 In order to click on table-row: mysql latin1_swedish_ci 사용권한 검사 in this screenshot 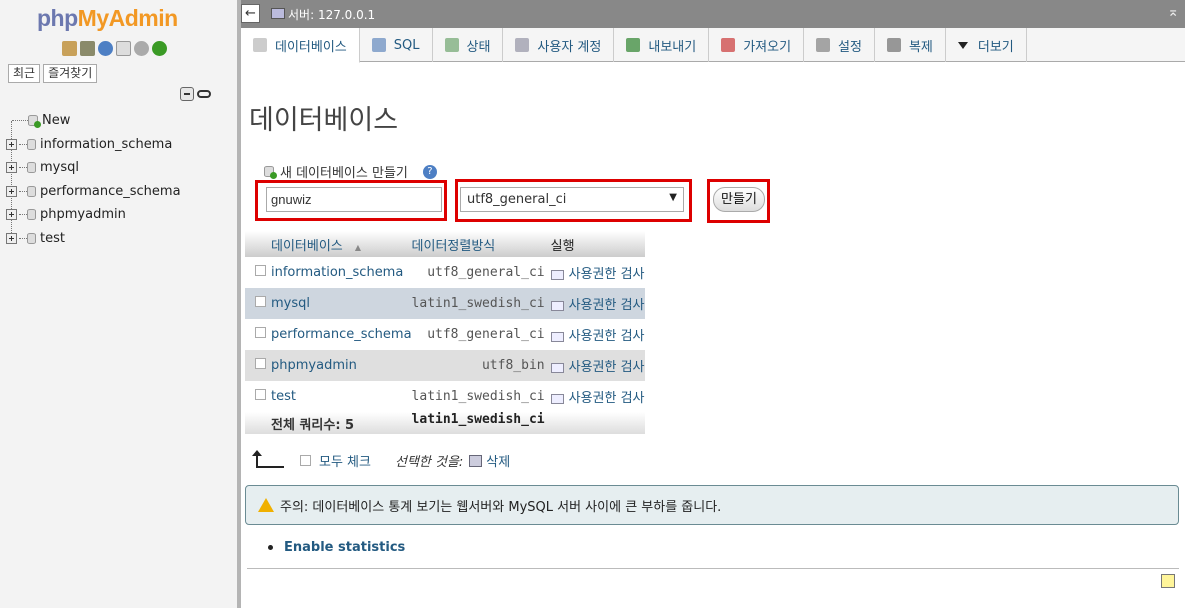, I will do `click(445, 303)`.